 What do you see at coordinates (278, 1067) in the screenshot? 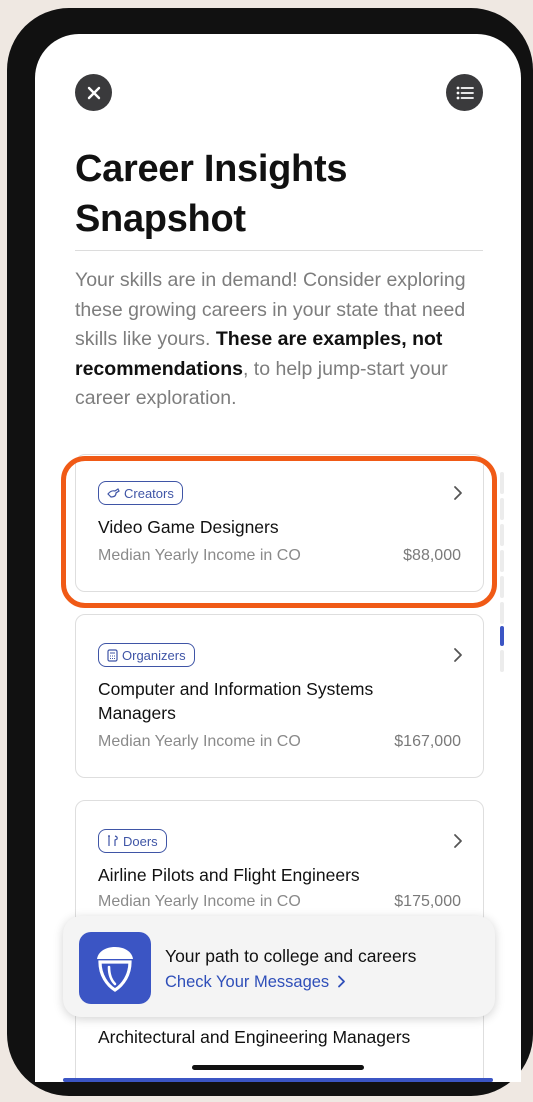
I see `home-indicator` at bounding box center [278, 1067].